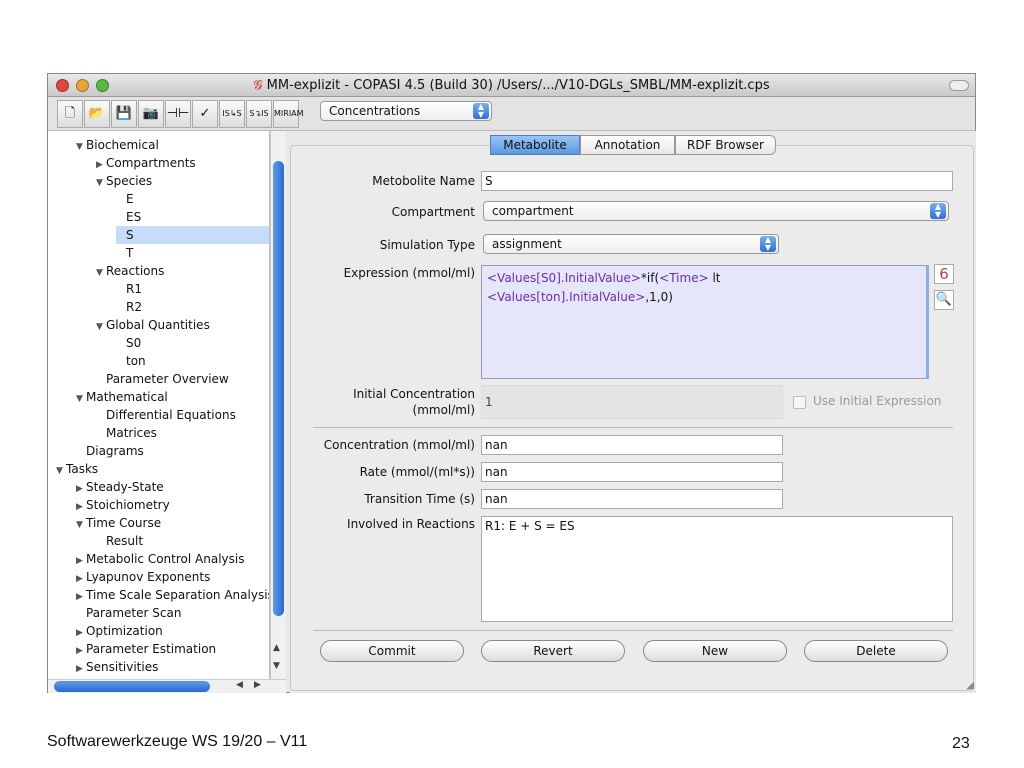 Image resolution: width=1024 pixels, height=768 pixels. What do you see at coordinates (535, 145) in the screenshot?
I see `tab-metabolite: Metabolite` at bounding box center [535, 145].